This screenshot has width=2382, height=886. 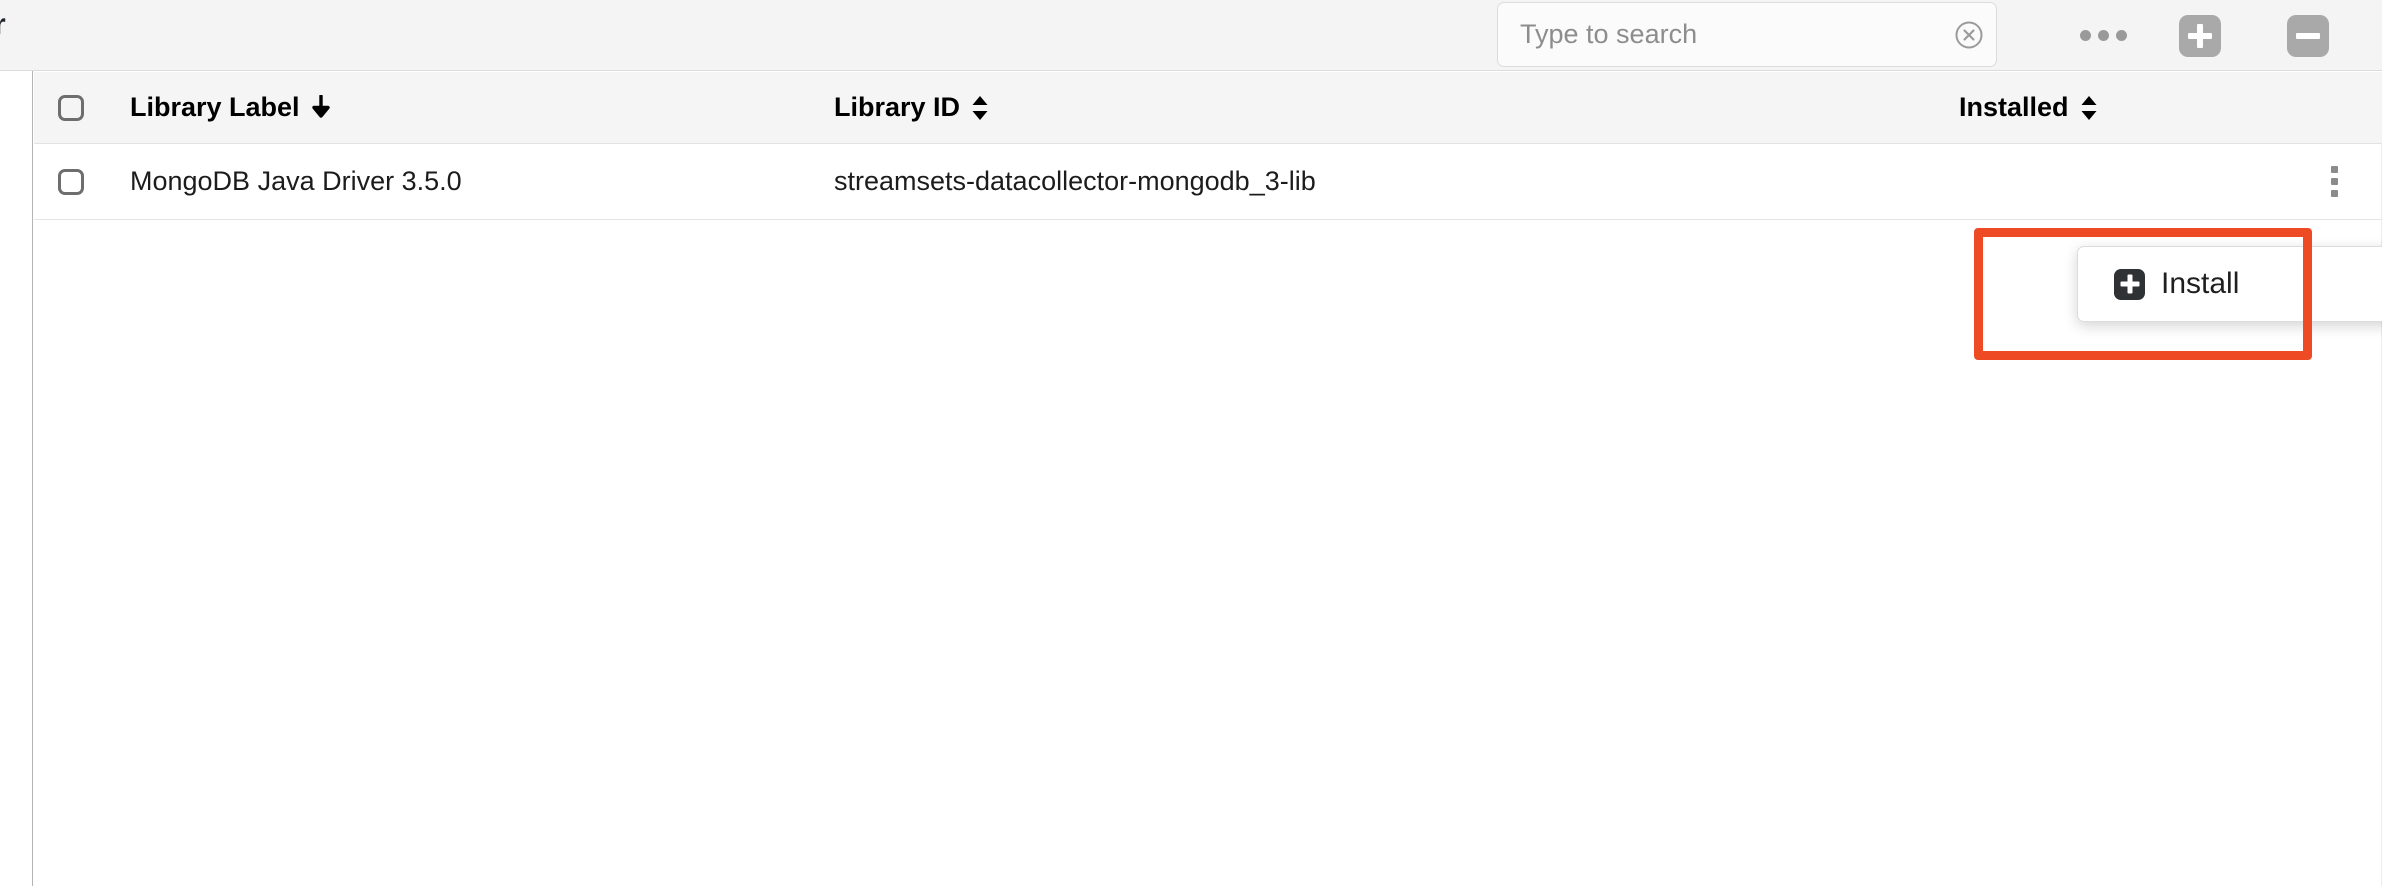 I want to click on left-gutter, so click(x=16, y=478).